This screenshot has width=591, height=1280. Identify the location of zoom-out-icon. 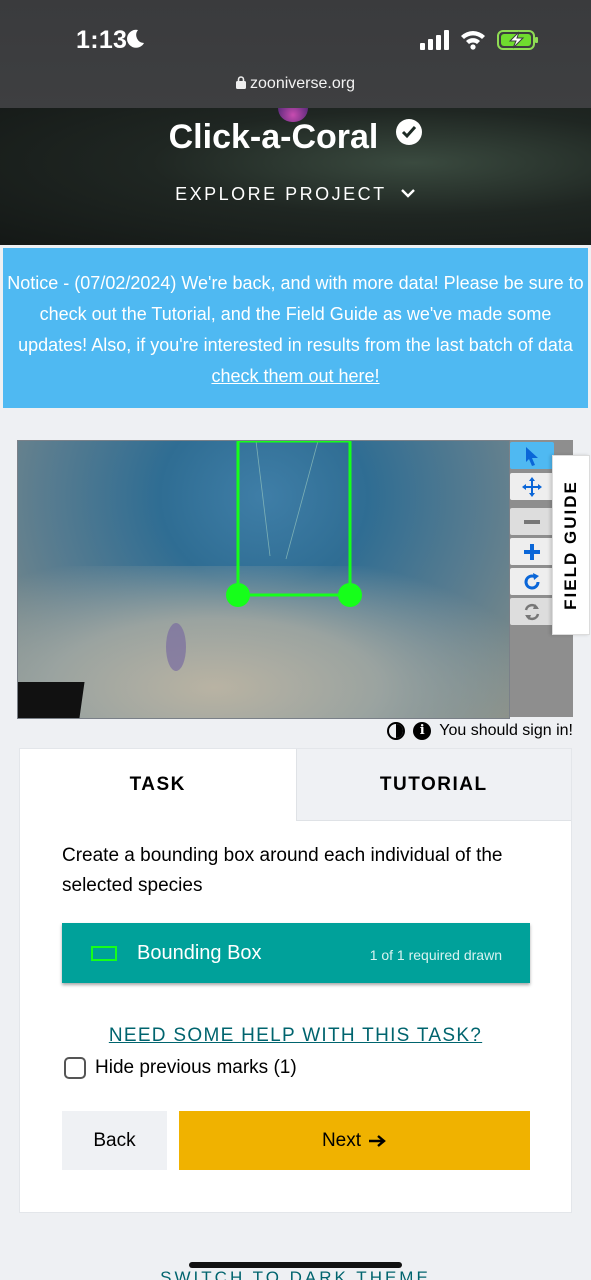
(532, 521).